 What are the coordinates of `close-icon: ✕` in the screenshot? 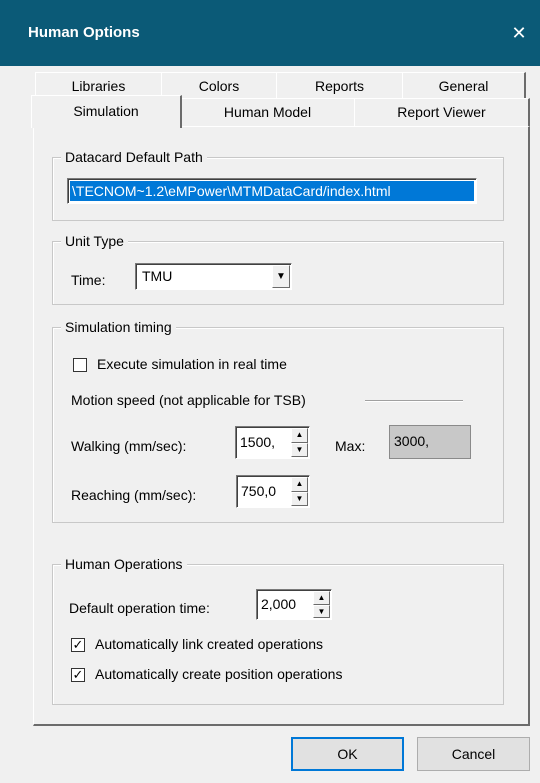 It's located at (519, 33).